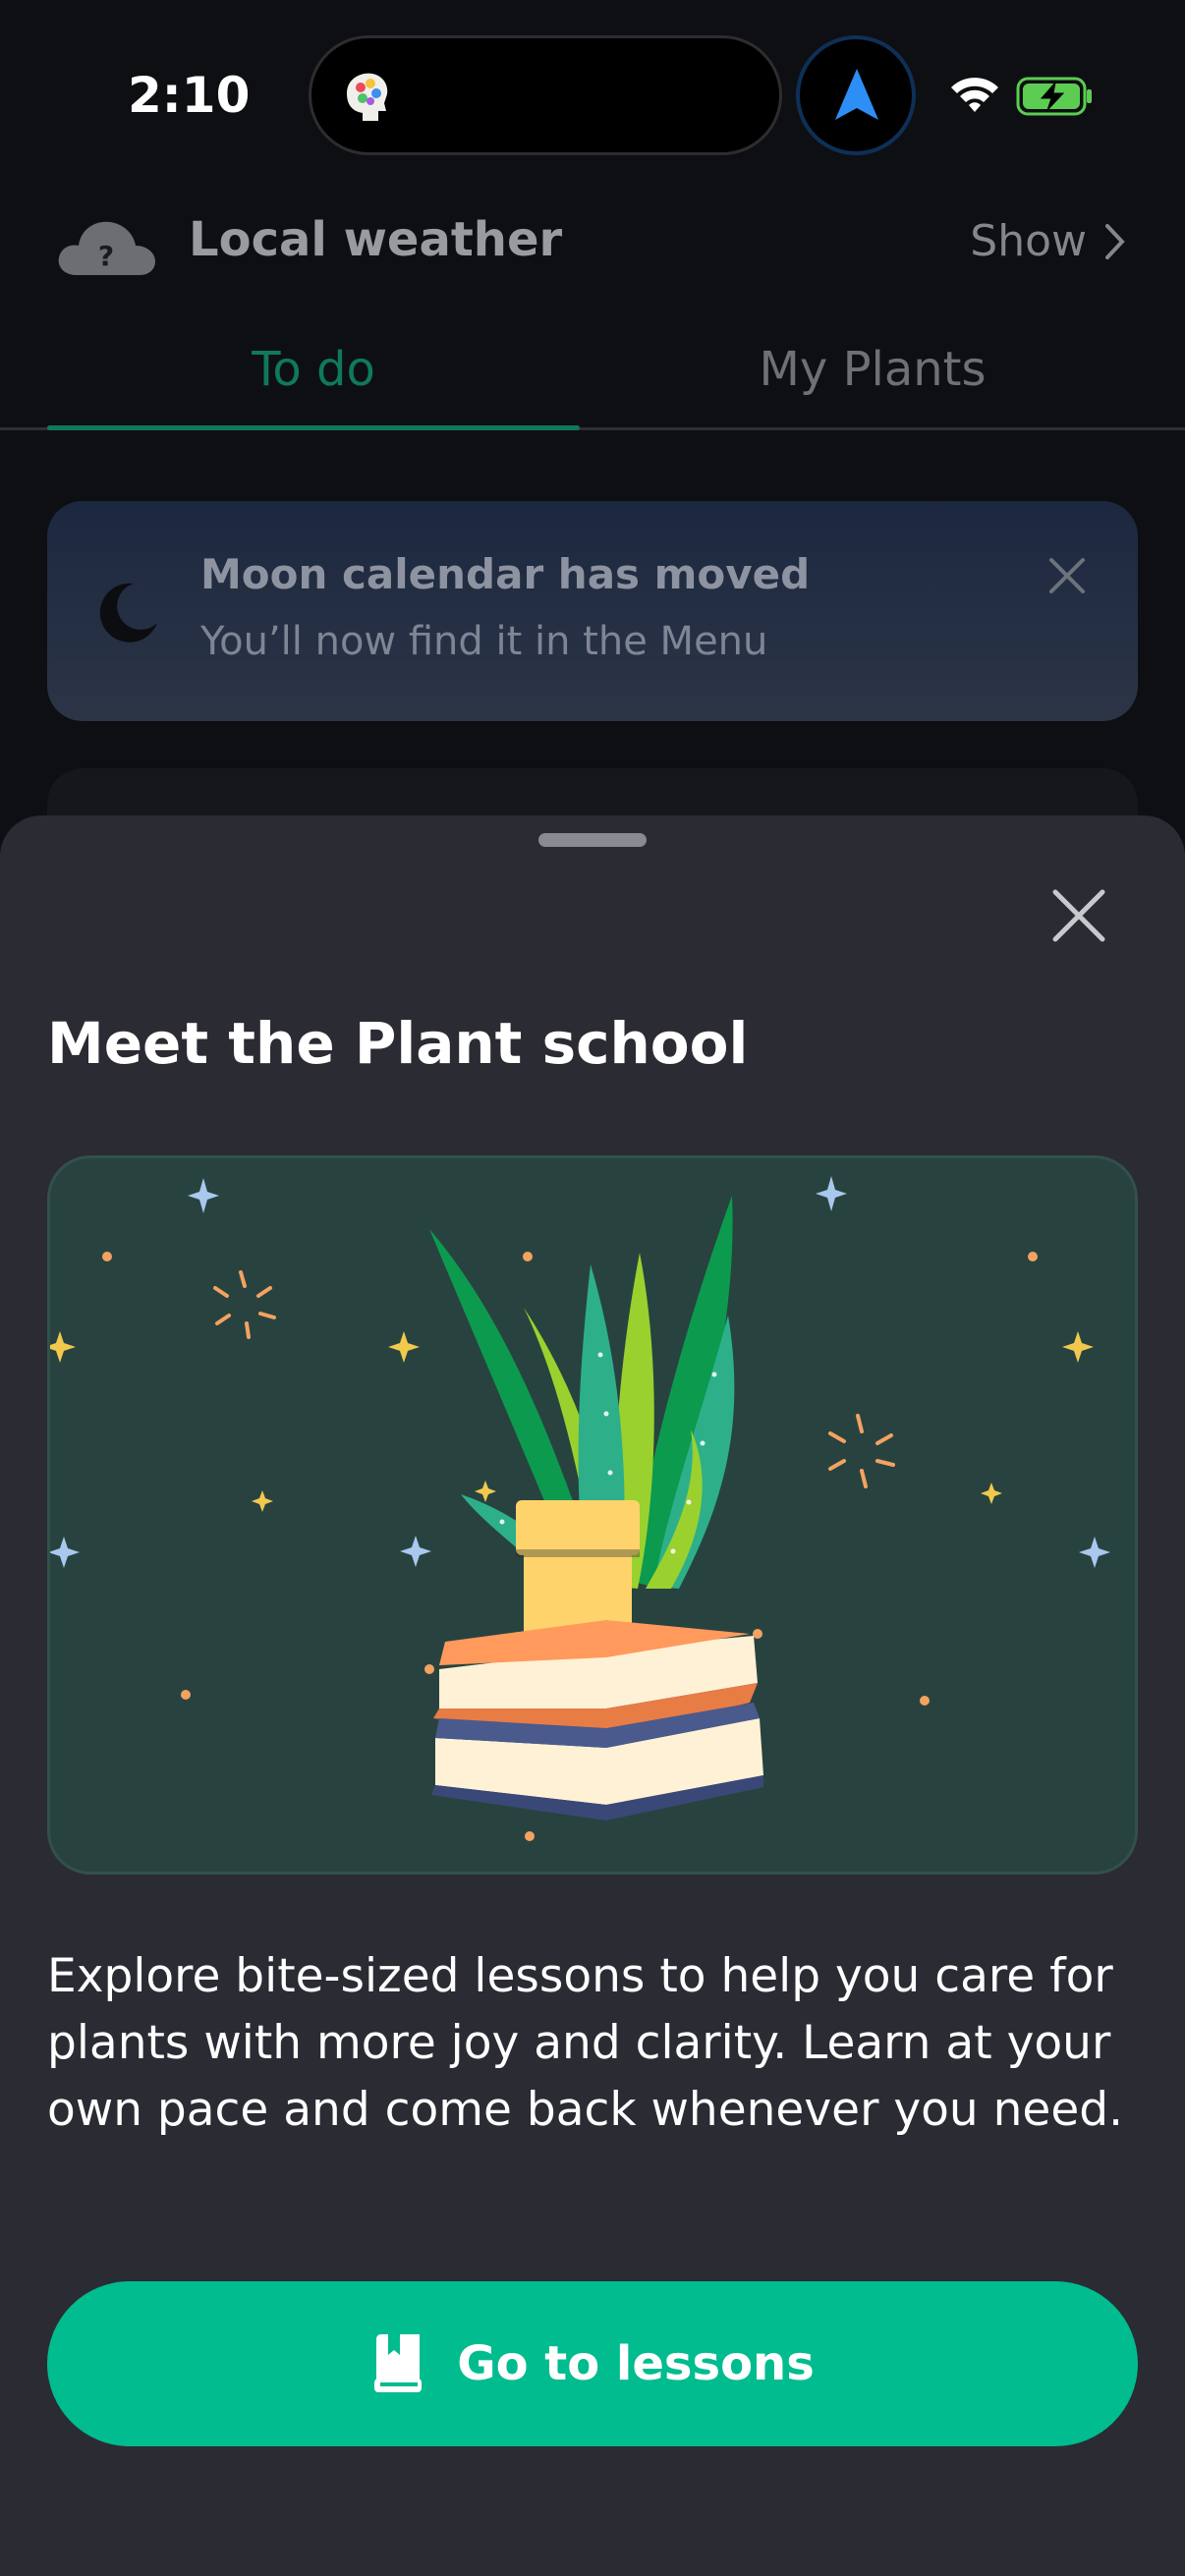  I want to click on tab-to-do: To do, so click(314, 369).